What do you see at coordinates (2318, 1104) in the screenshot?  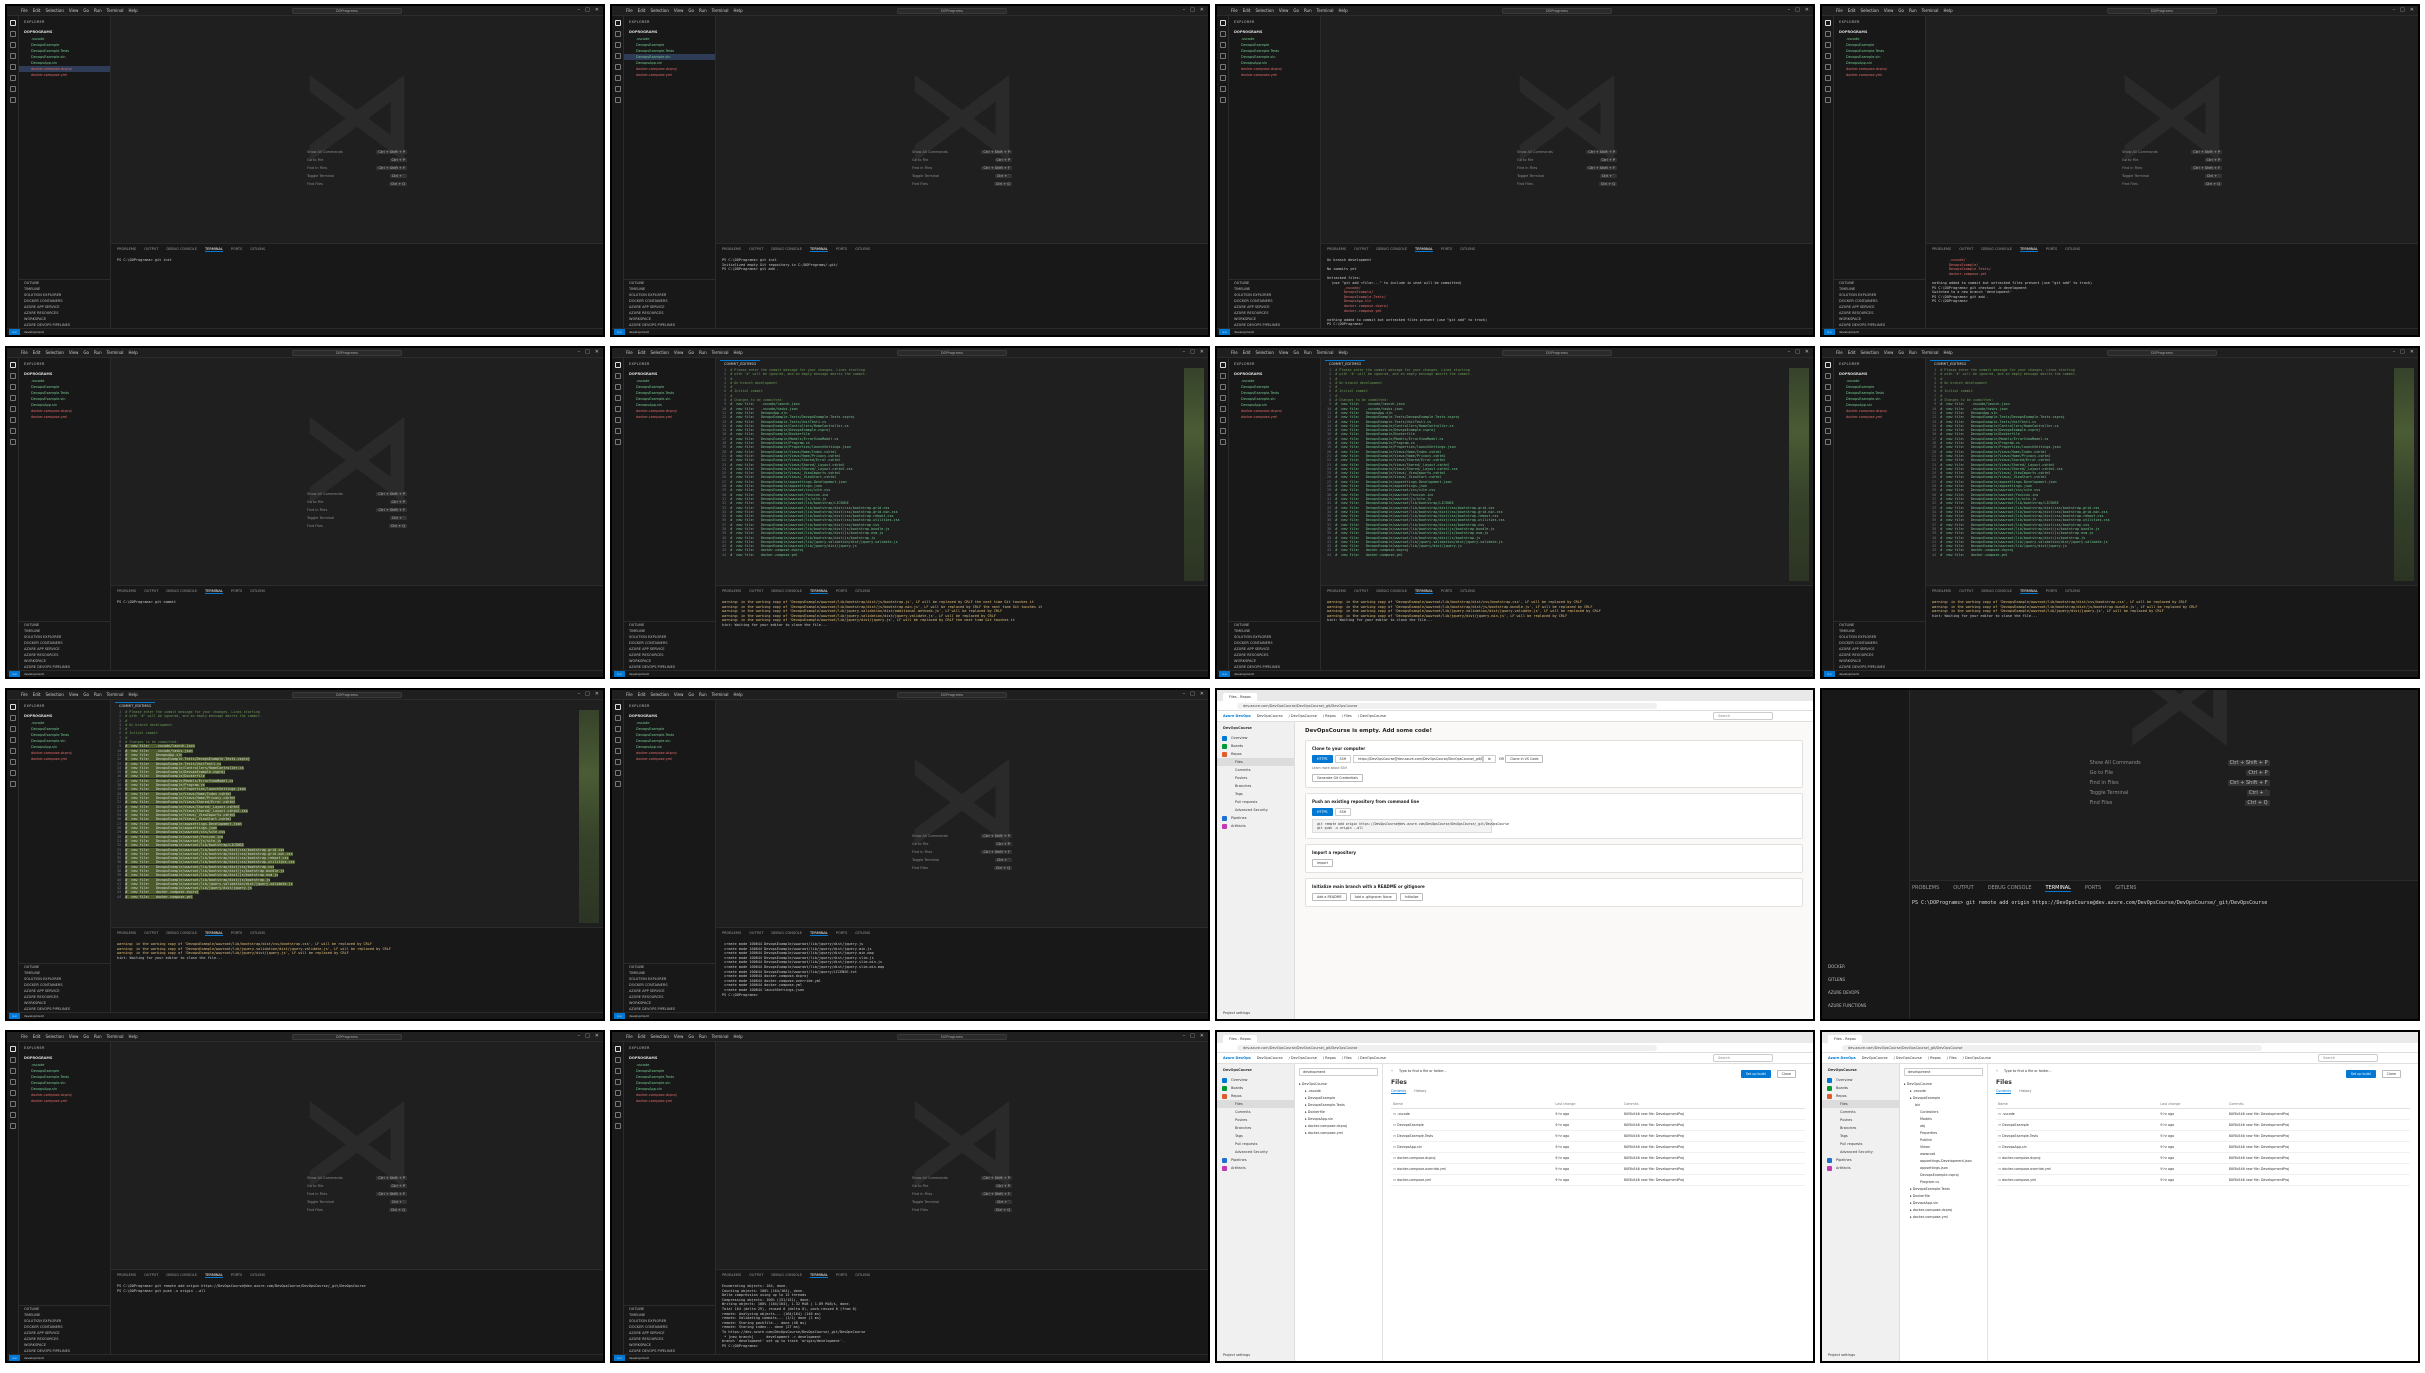 I see `column-header: Commits` at bounding box center [2318, 1104].